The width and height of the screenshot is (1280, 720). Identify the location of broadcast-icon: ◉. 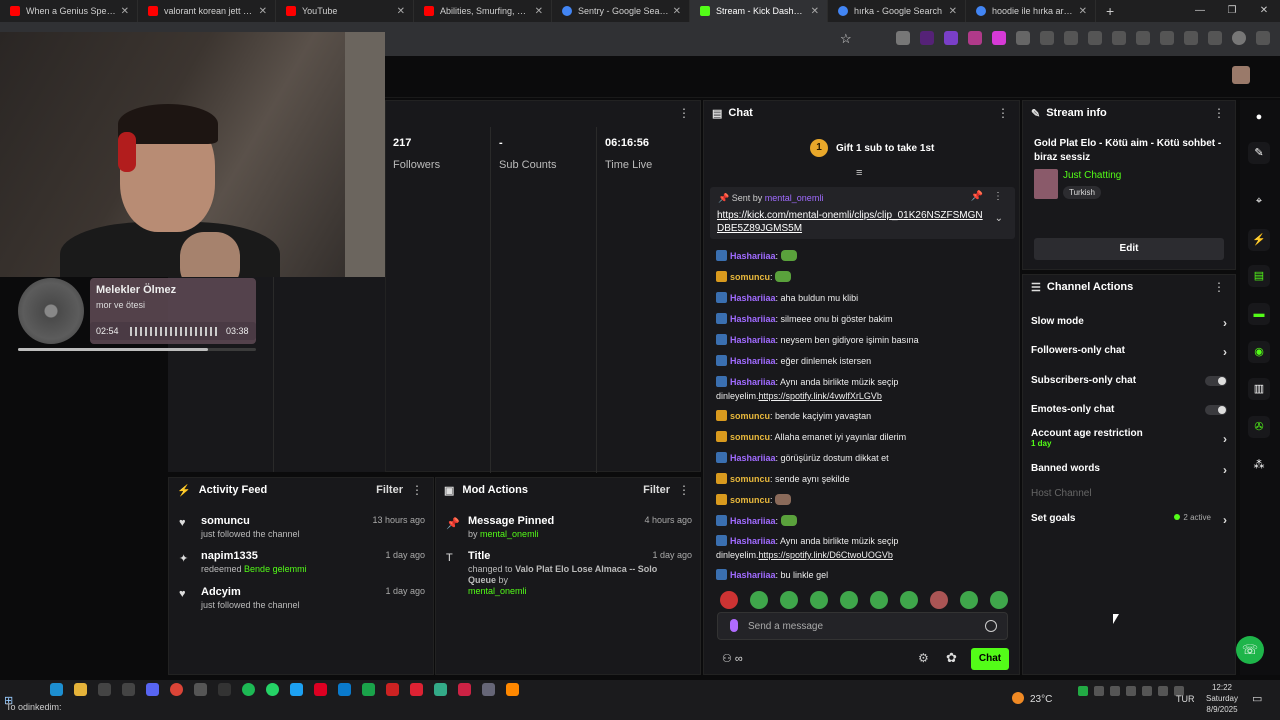
(1259, 352).